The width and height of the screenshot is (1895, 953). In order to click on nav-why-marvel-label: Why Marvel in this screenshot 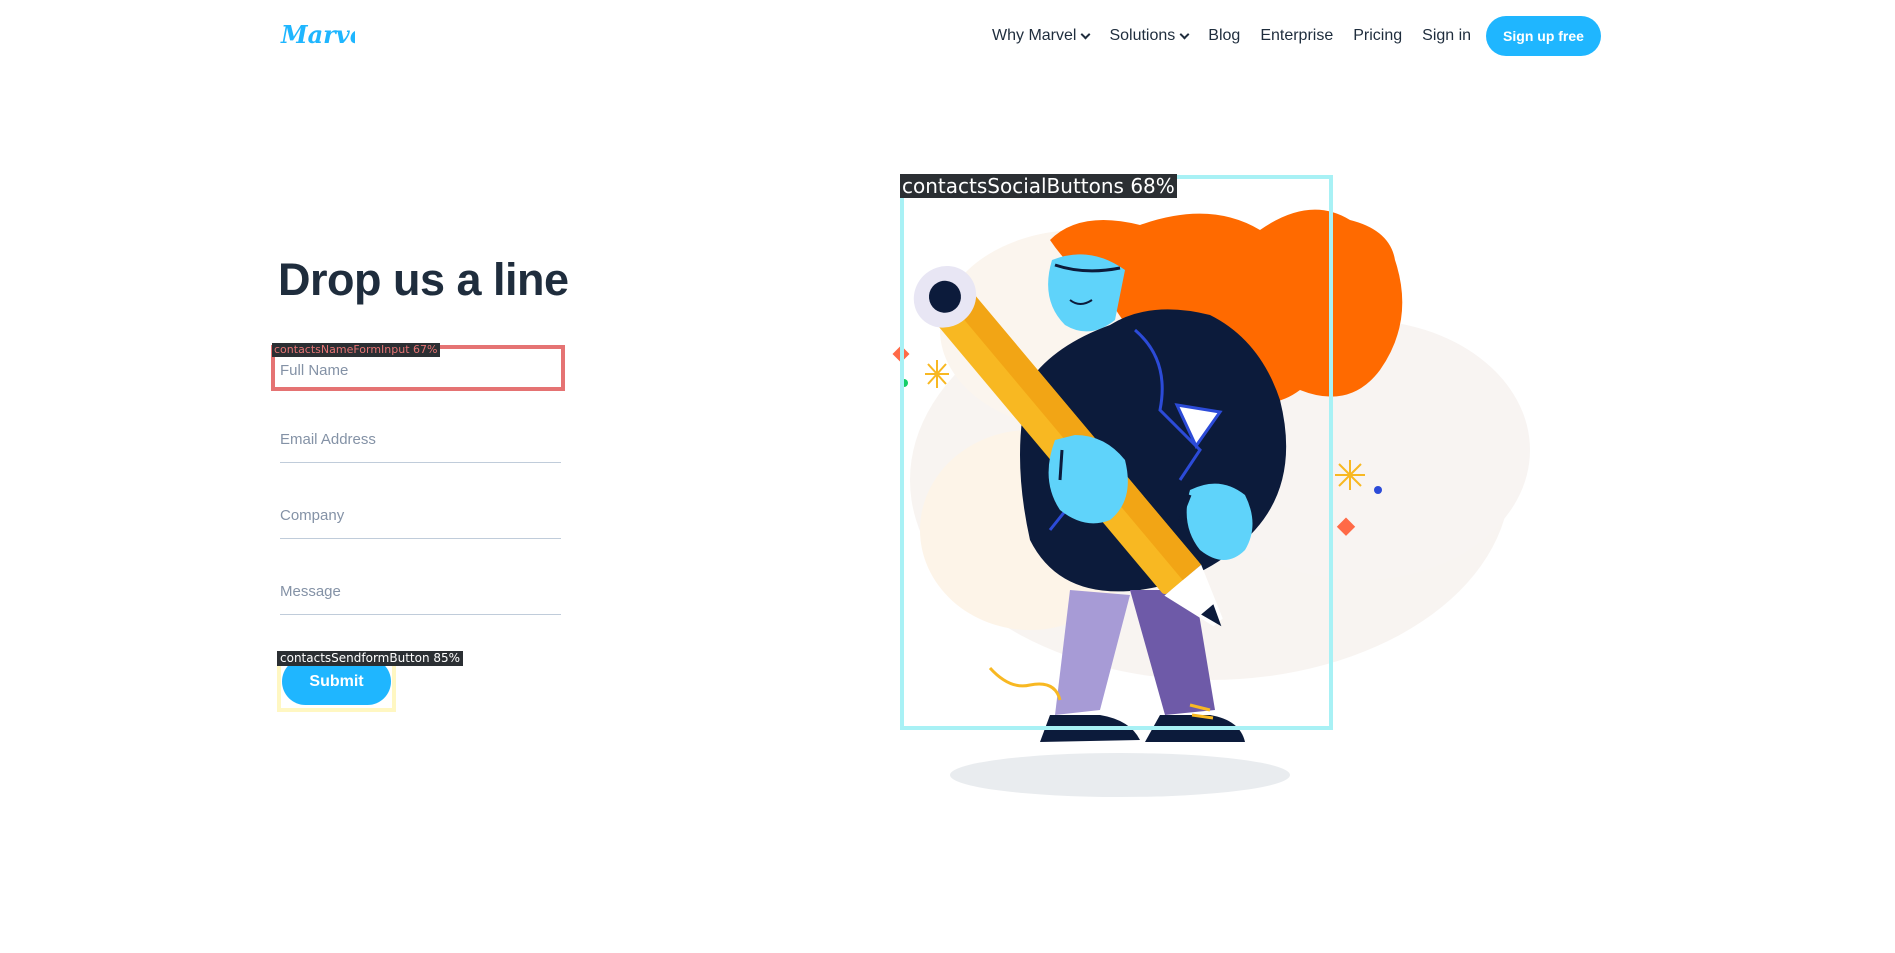, I will do `click(1034, 35)`.